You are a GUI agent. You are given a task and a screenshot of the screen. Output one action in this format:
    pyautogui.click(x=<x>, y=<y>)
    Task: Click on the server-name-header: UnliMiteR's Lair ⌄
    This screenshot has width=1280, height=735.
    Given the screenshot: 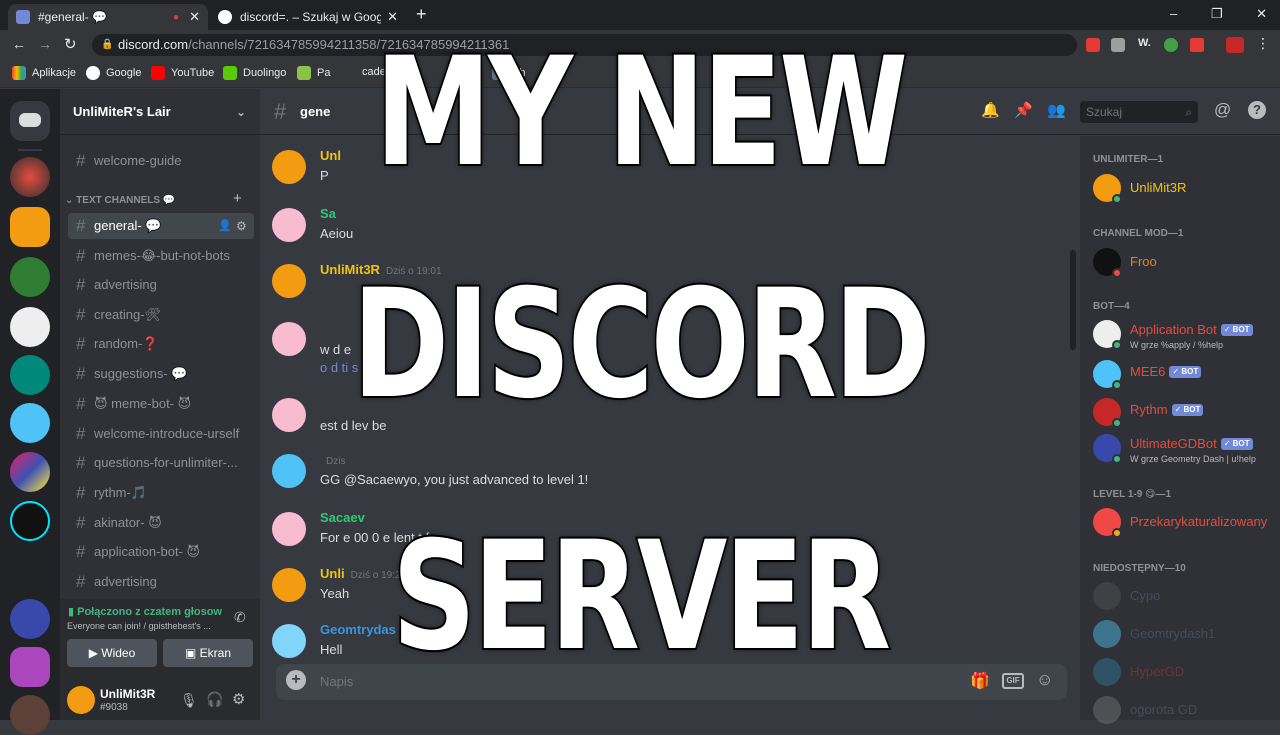 What is the action you would take?
    pyautogui.click(x=160, y=112)
    